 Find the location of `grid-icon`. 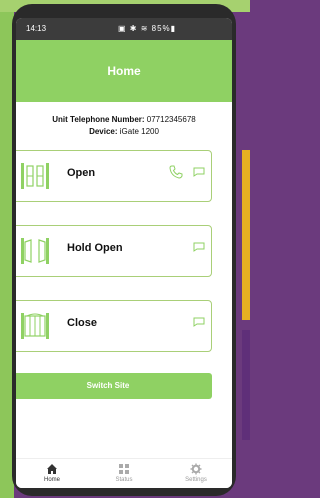

grid-icon is located at coordinates (124, 469).